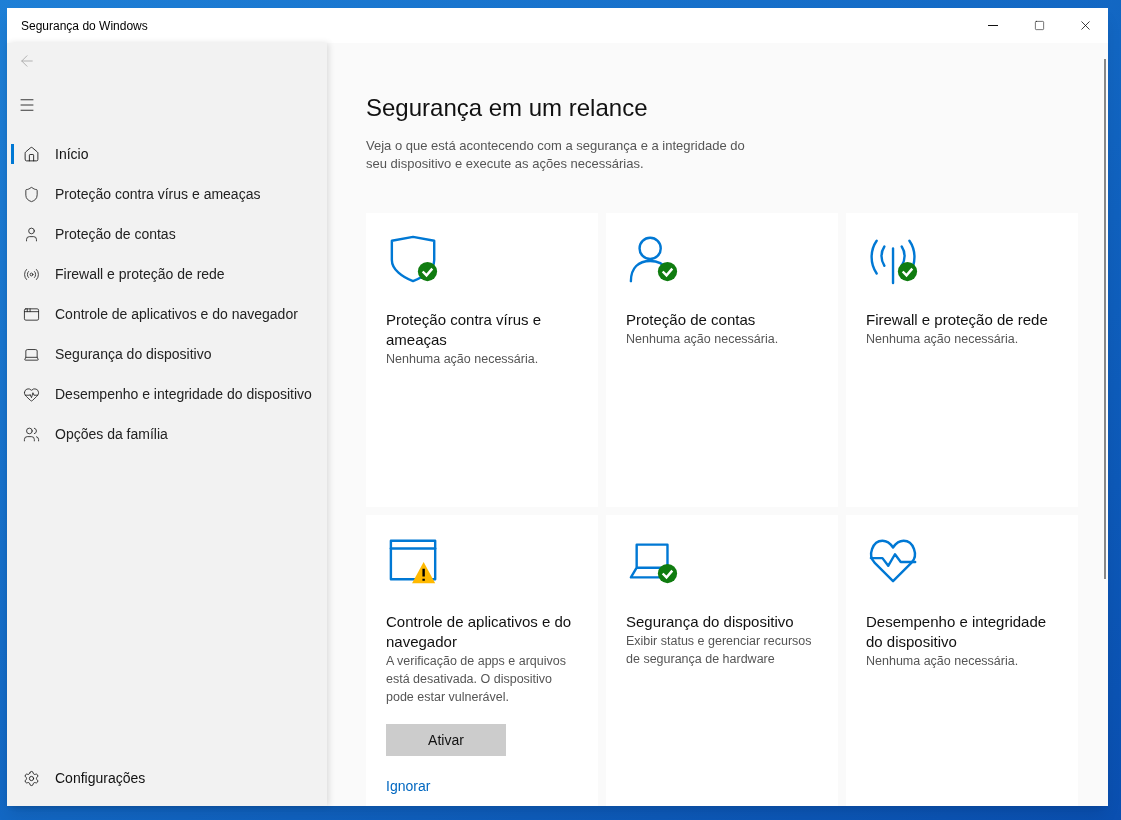  Describe the element at coordinates (408, 786) in the screenshot. I see `ignore-link: Ignorar` at that location.